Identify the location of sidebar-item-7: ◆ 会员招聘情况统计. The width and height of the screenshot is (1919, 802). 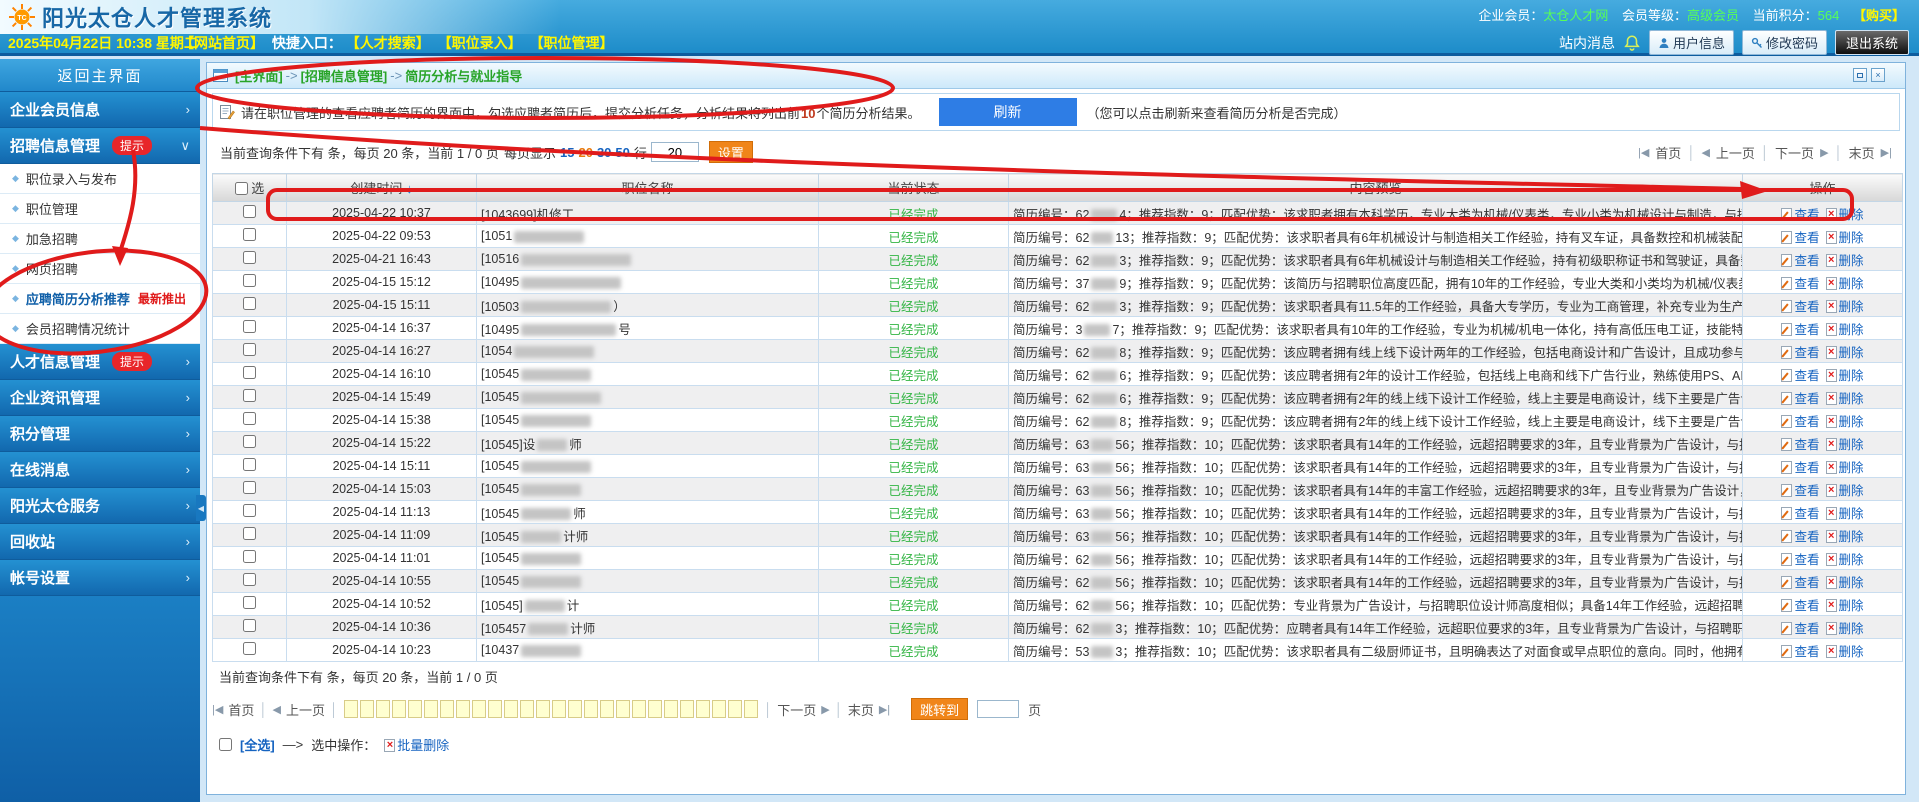
(100, 329).